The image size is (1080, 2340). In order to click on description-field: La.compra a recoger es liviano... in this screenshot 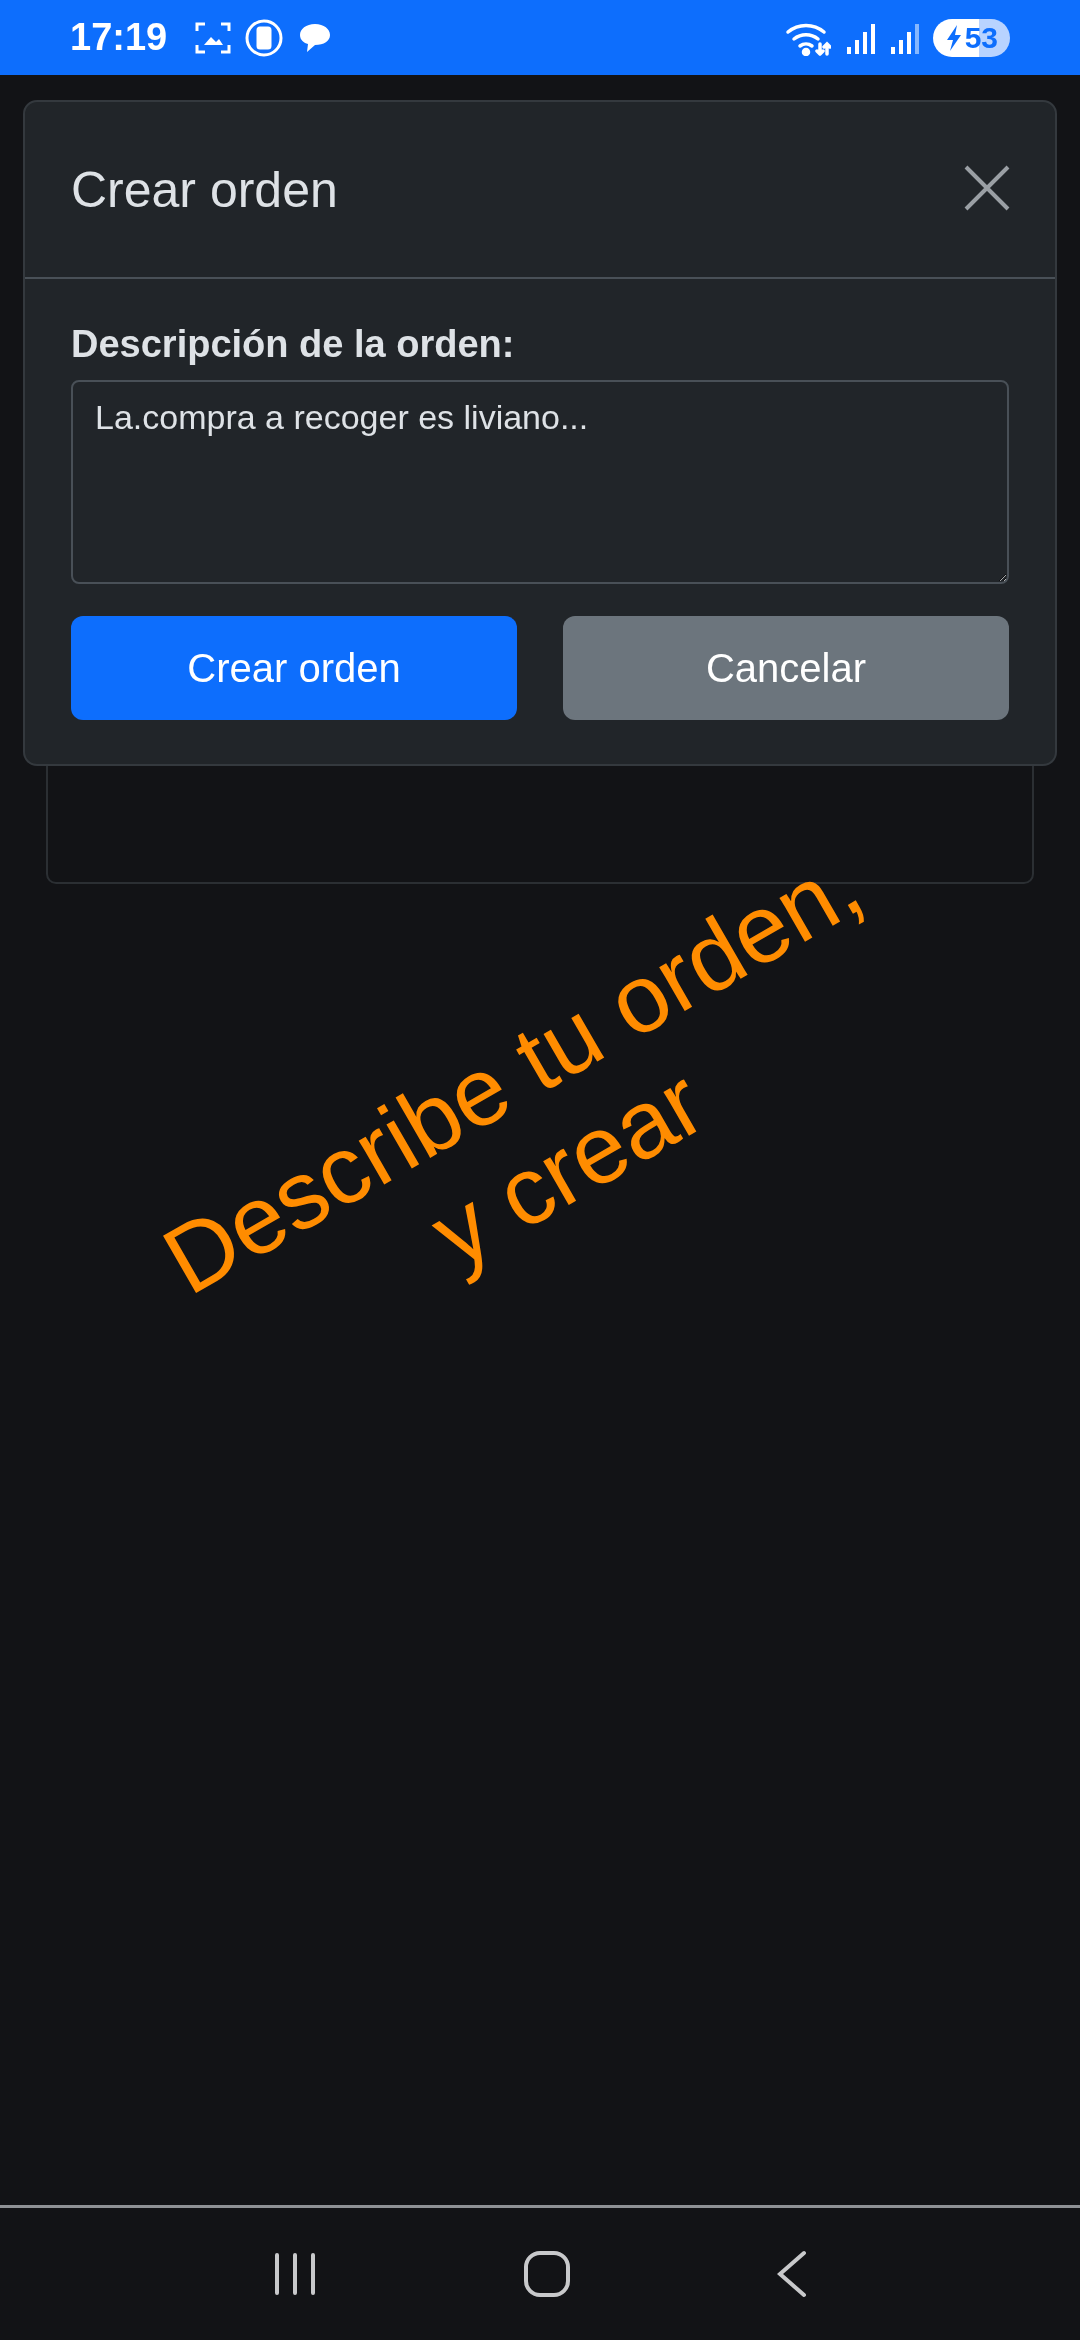, I will do `click(540, 482)`.